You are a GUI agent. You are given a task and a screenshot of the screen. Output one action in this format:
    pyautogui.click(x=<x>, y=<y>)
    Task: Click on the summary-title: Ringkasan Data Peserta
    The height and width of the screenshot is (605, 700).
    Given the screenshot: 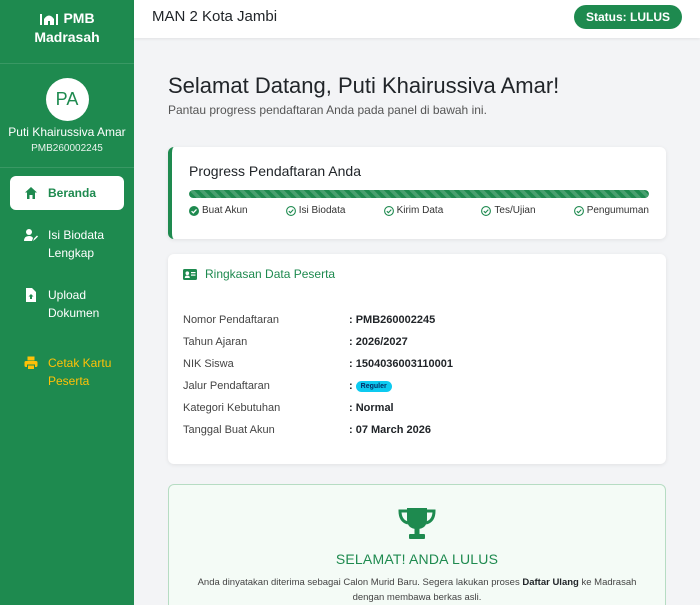 What is the action you would take?
    pyautogui.click(x=270, y=274)
    